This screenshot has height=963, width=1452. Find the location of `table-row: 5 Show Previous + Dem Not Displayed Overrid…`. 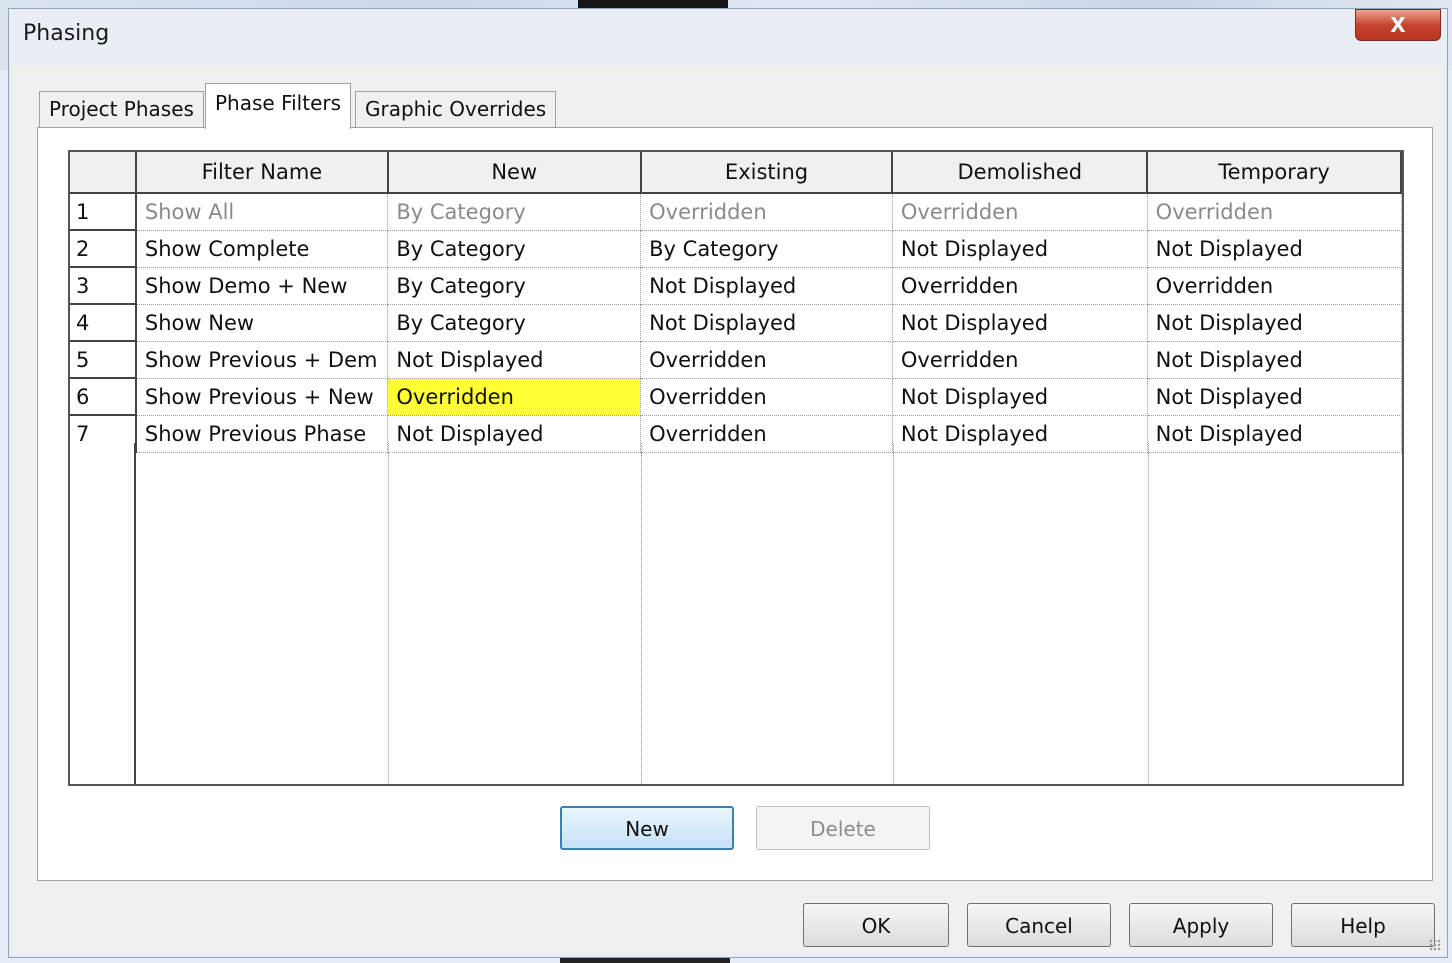

table-row: 5 Show Previous + Dem Not Displayed Overrid… is located at coordinates (736, 360).